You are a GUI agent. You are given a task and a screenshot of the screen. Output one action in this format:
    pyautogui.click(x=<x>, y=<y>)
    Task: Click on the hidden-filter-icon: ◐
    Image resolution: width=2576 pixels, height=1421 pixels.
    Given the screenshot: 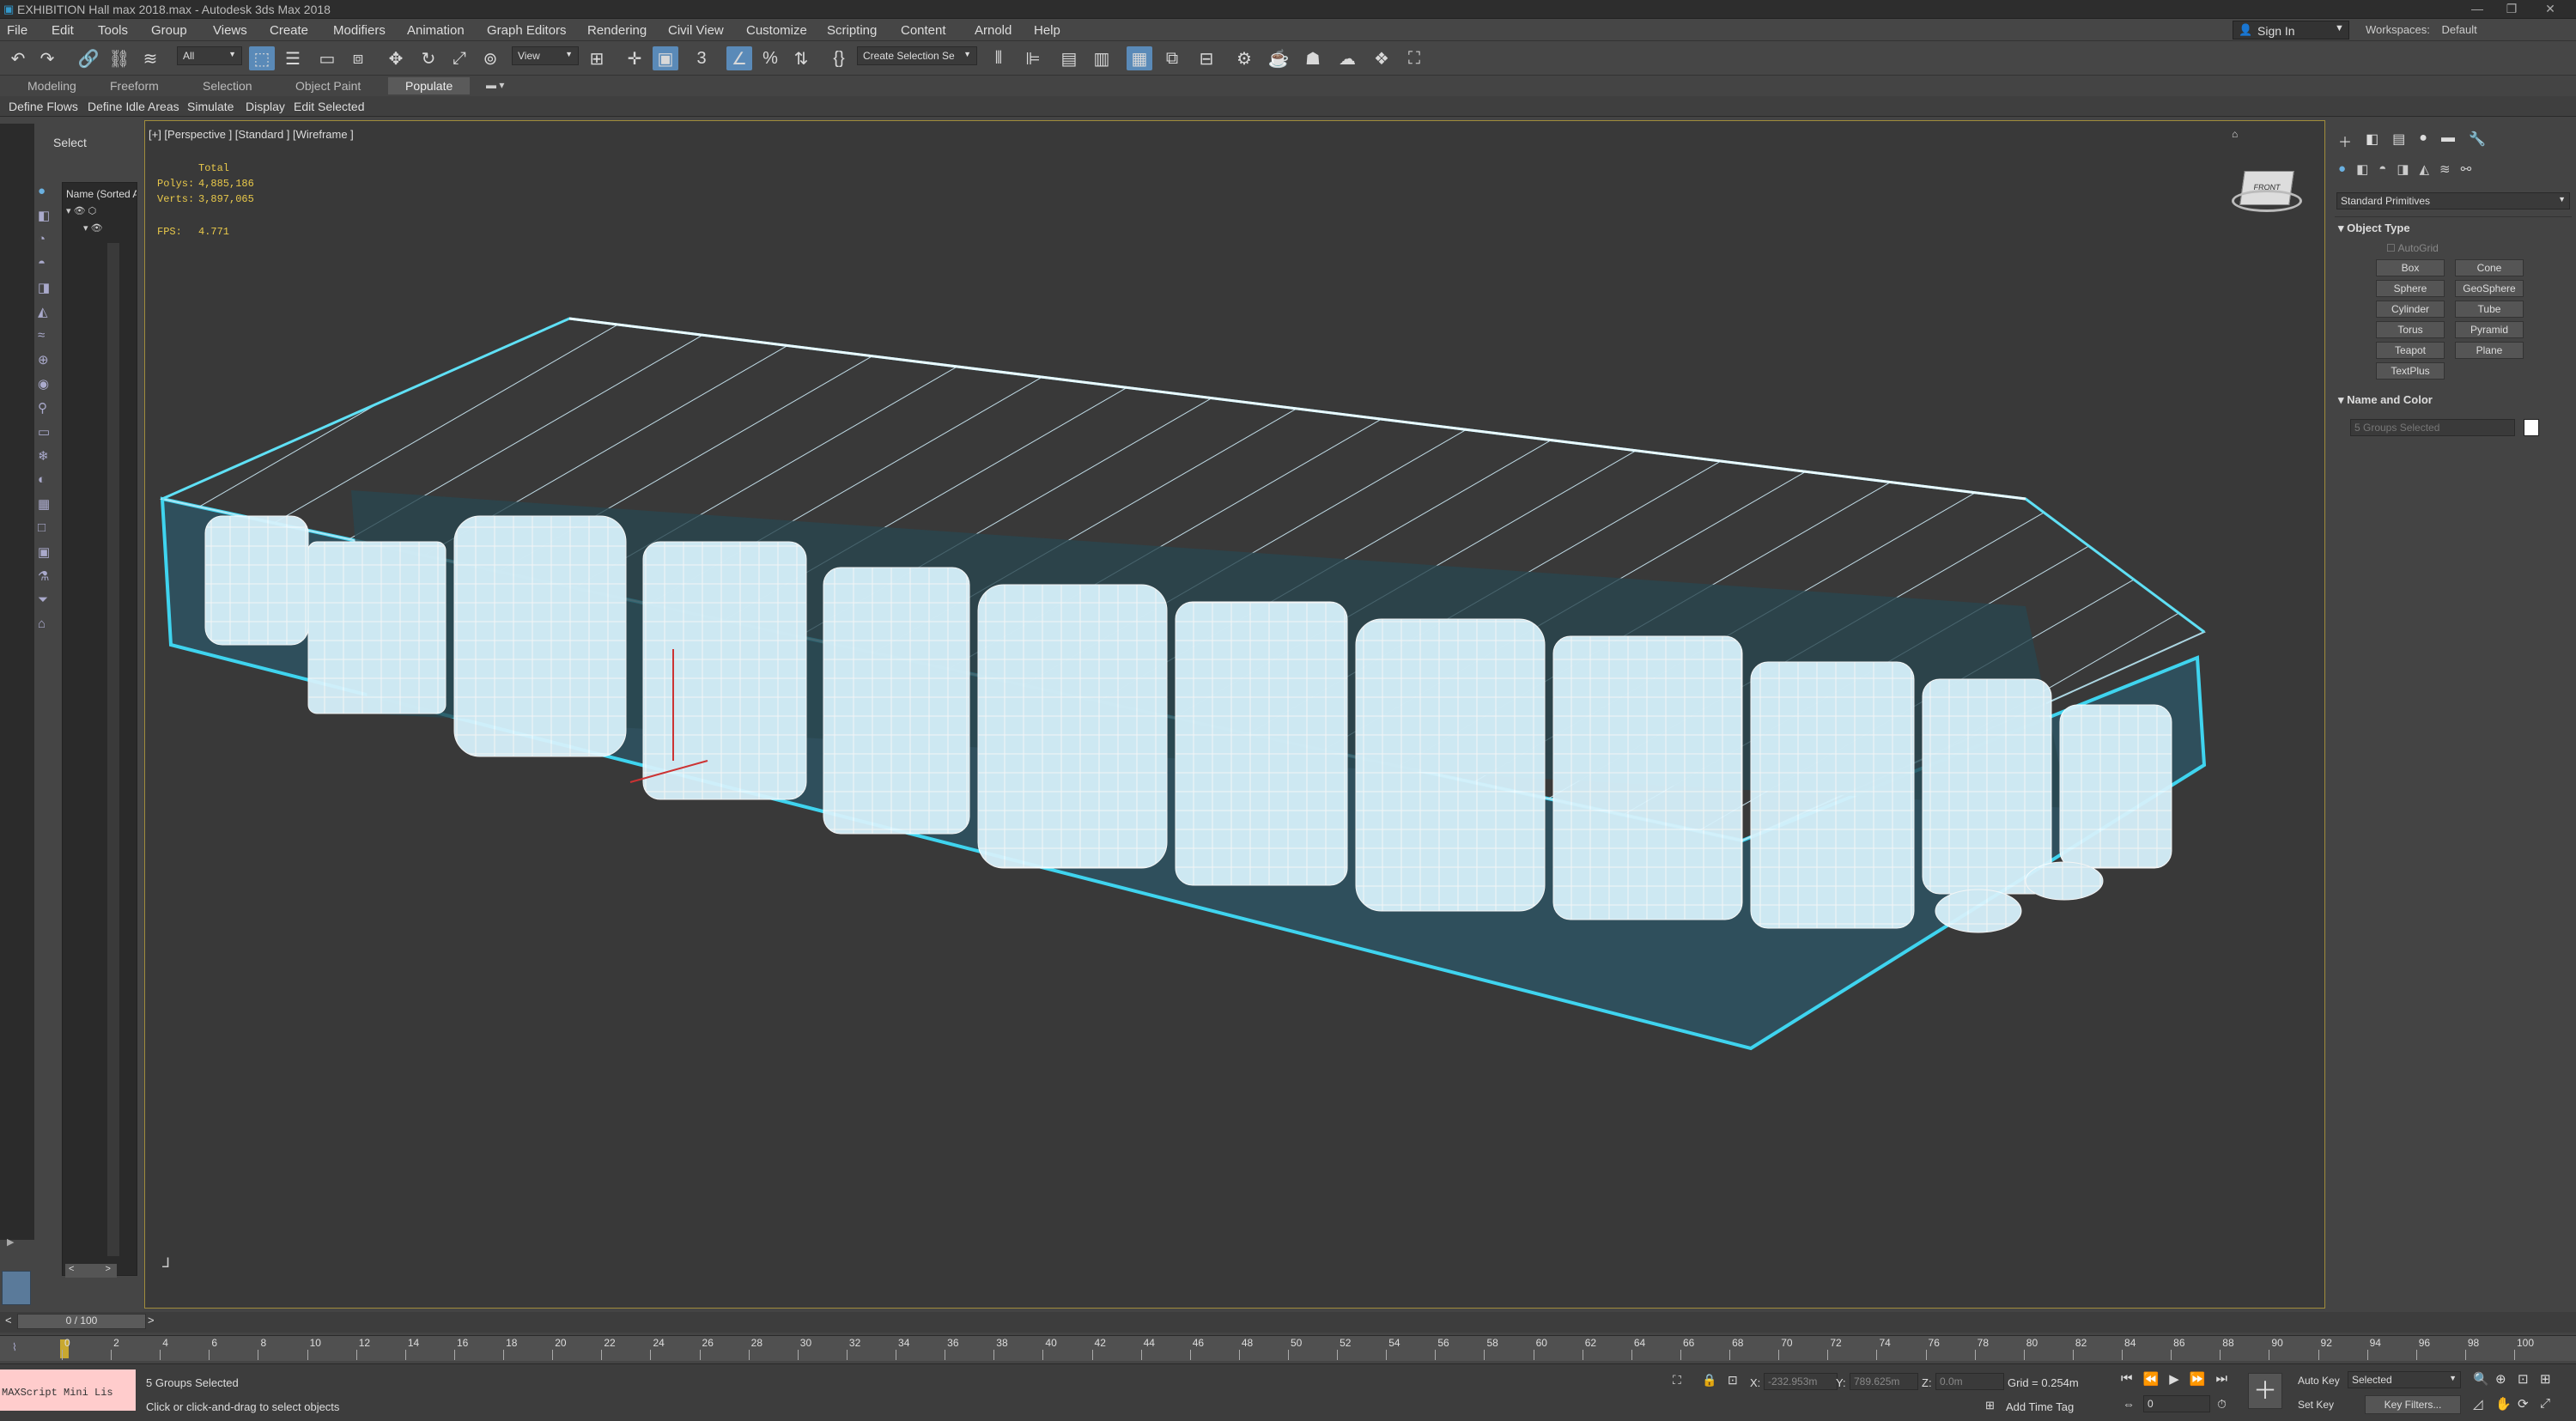 What is the action you would take?
    pyautogui.click(x=48, y=481)
    